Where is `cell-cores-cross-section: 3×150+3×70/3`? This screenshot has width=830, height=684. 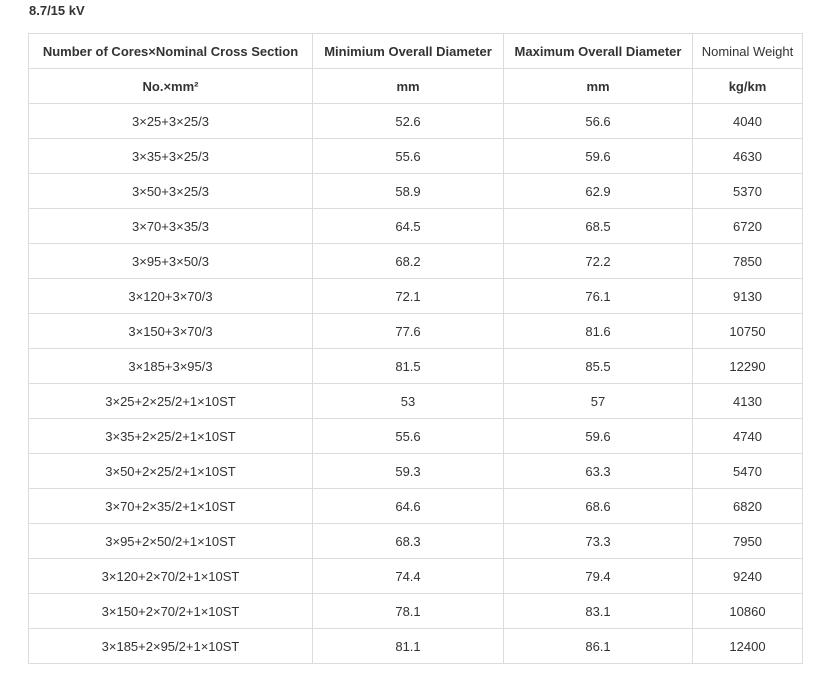 cell-cores-cross-section: 3×150+3×70/3 is located at coordinates (170, 331).